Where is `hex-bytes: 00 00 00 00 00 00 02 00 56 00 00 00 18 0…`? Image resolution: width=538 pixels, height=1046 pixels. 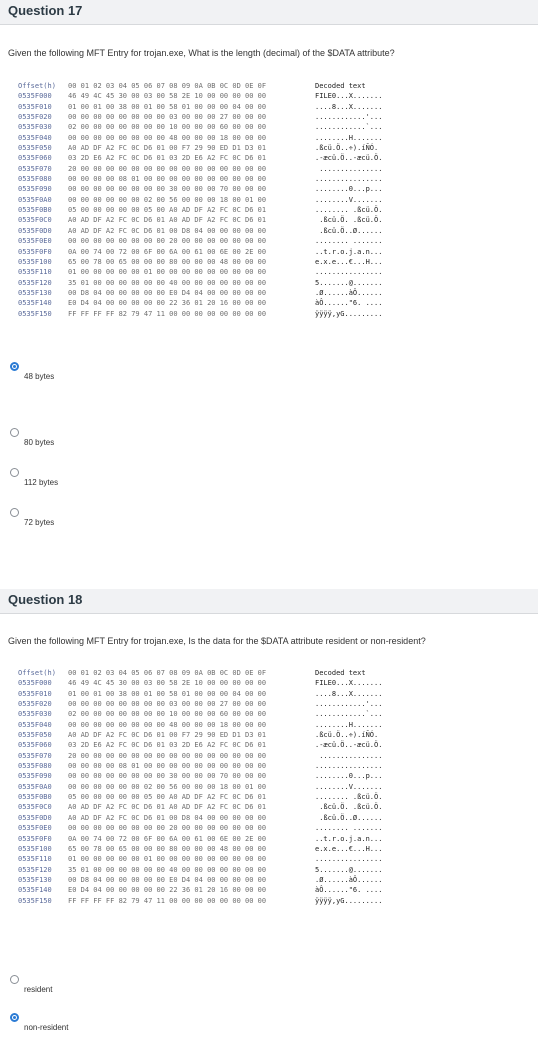
hex-bytes: 00 00 00 00 00 00 02 00 56 00 00 00 18 0… is located at coordinates (167, 199).